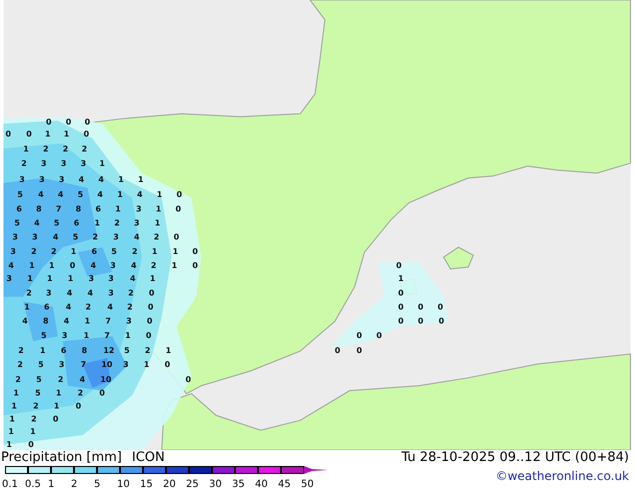  Describe the element at coordinates (108, 351) in the screenshot. I see `precipitation-value: 12` at that location.